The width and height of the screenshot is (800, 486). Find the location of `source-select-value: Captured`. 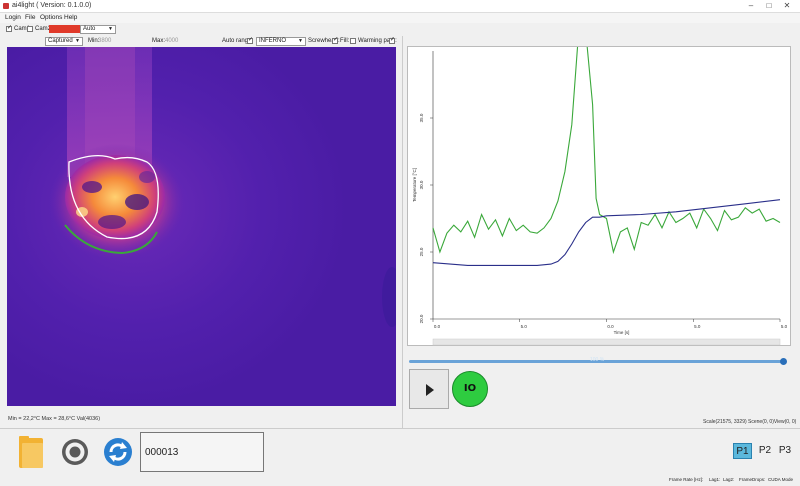

source-select-value: Captured is located at coordinates (60, 41).